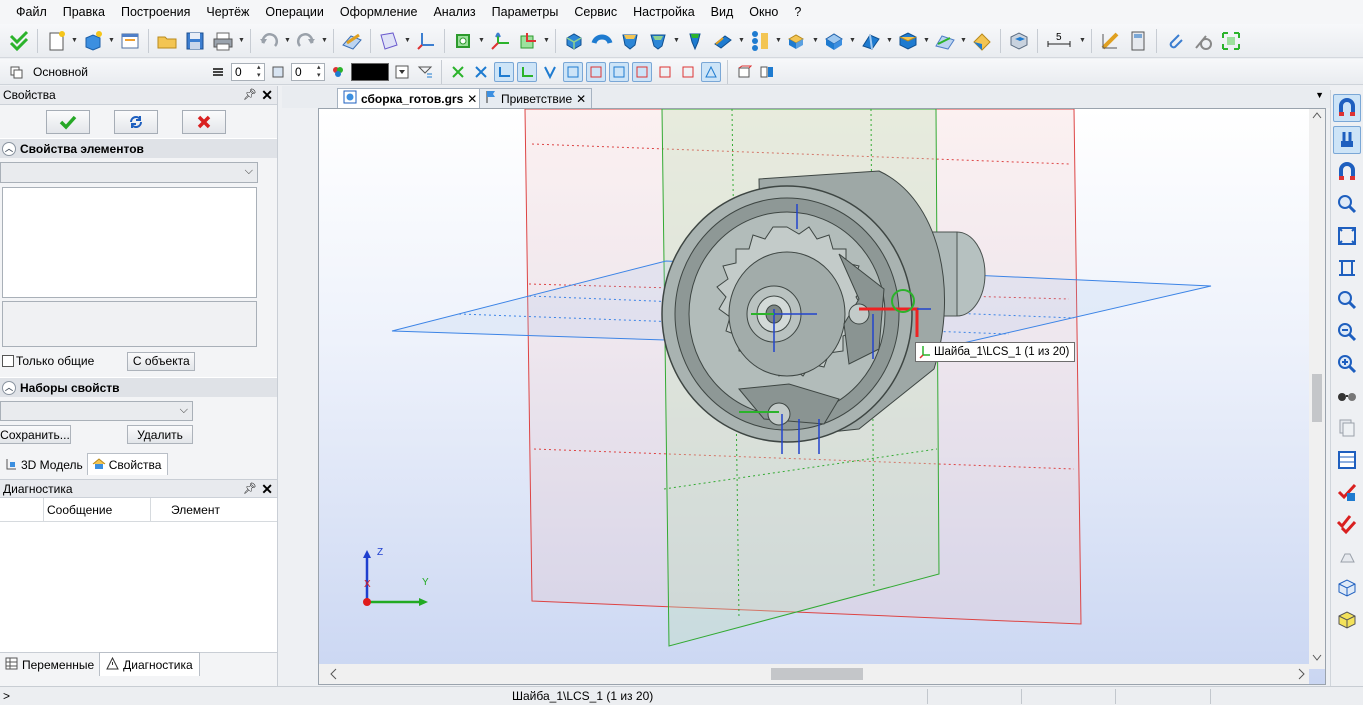  Describe the element at coordinates (1203, 41) in the screenshot. I see `link-gear-icon` at that location.